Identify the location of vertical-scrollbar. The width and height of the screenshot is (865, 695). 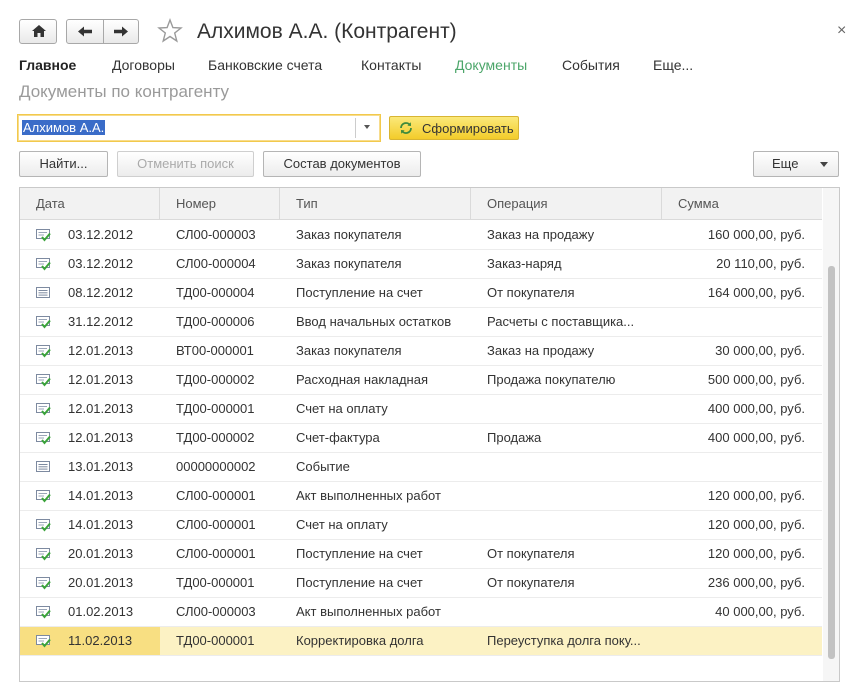
(831, 434).